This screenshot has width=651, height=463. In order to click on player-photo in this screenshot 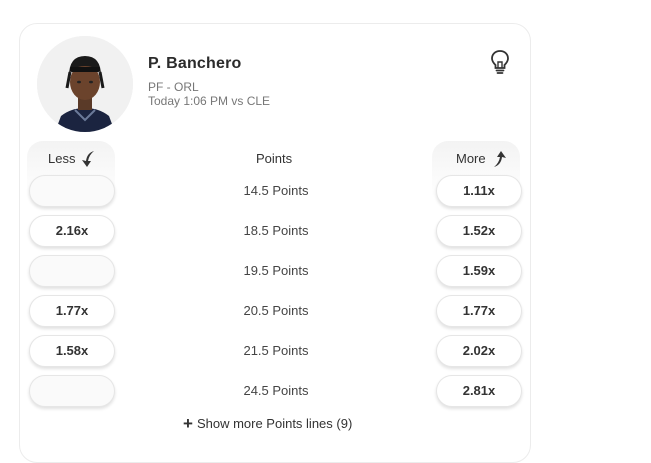, I will do `click(85, 84)`.